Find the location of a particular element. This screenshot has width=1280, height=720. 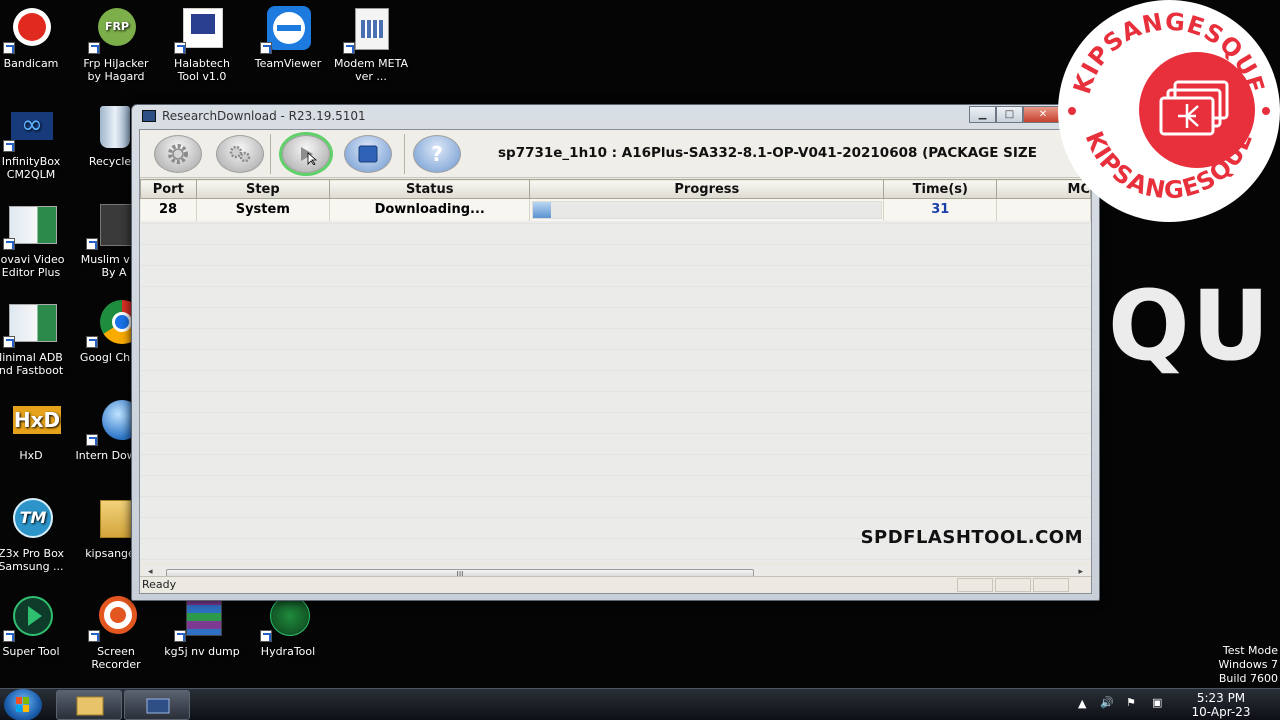

desktop-icon-hydratool: HydraTool is located at coordinates (288, 626).